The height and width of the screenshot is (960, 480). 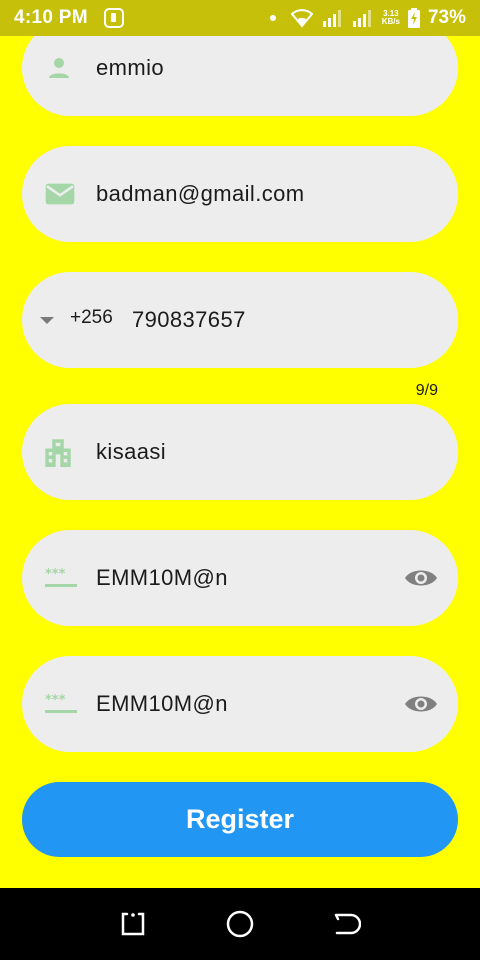 What do you see at coordinates (390, 21) in the screenshot?
I see `net-speed-unit: KB/s` at bounding box center [390, 21].